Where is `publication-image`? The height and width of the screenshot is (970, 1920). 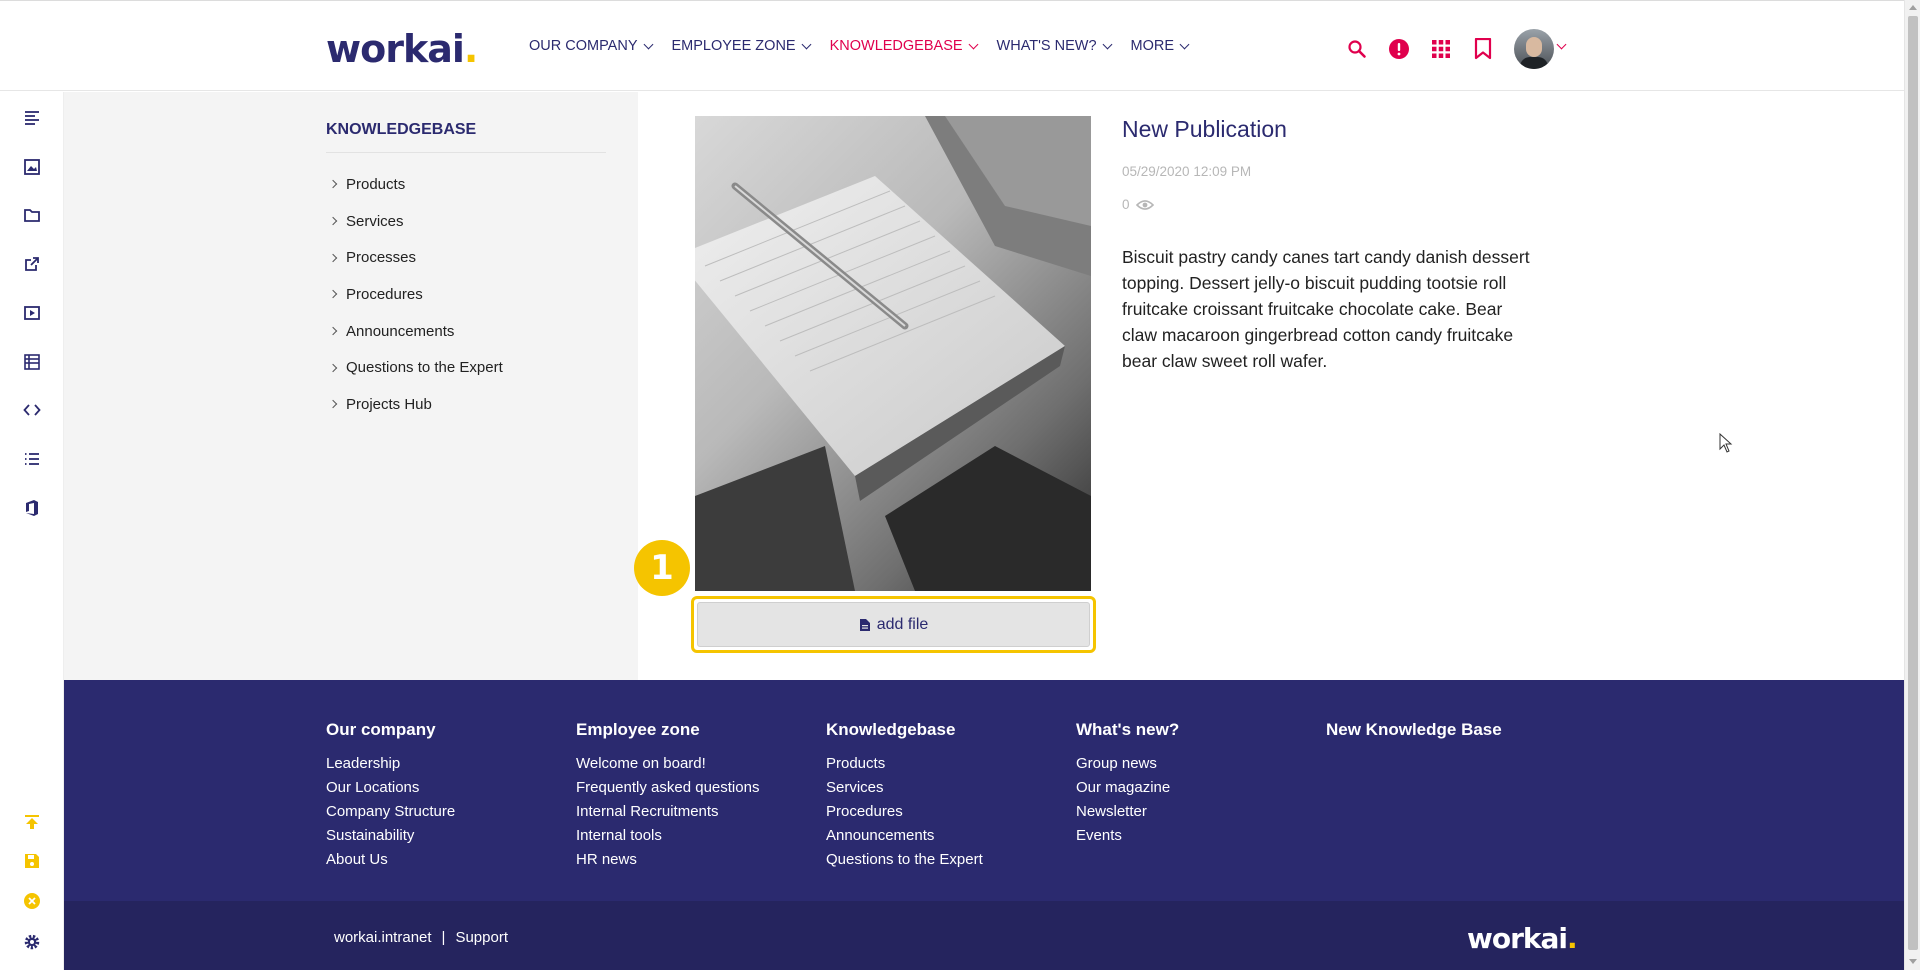 publication-image is located at coordinates (893, 353).